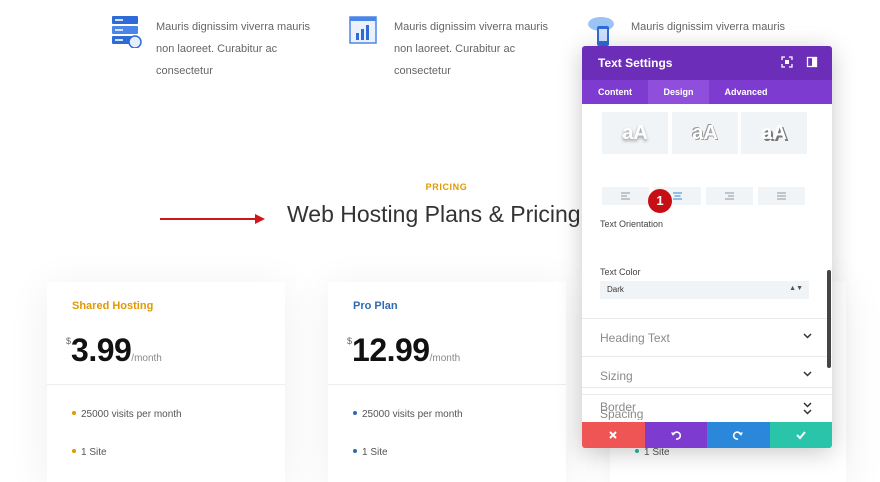 The height and width of the screenshot is (482, 880). I want to click on align-left-button, so click(625, 196).